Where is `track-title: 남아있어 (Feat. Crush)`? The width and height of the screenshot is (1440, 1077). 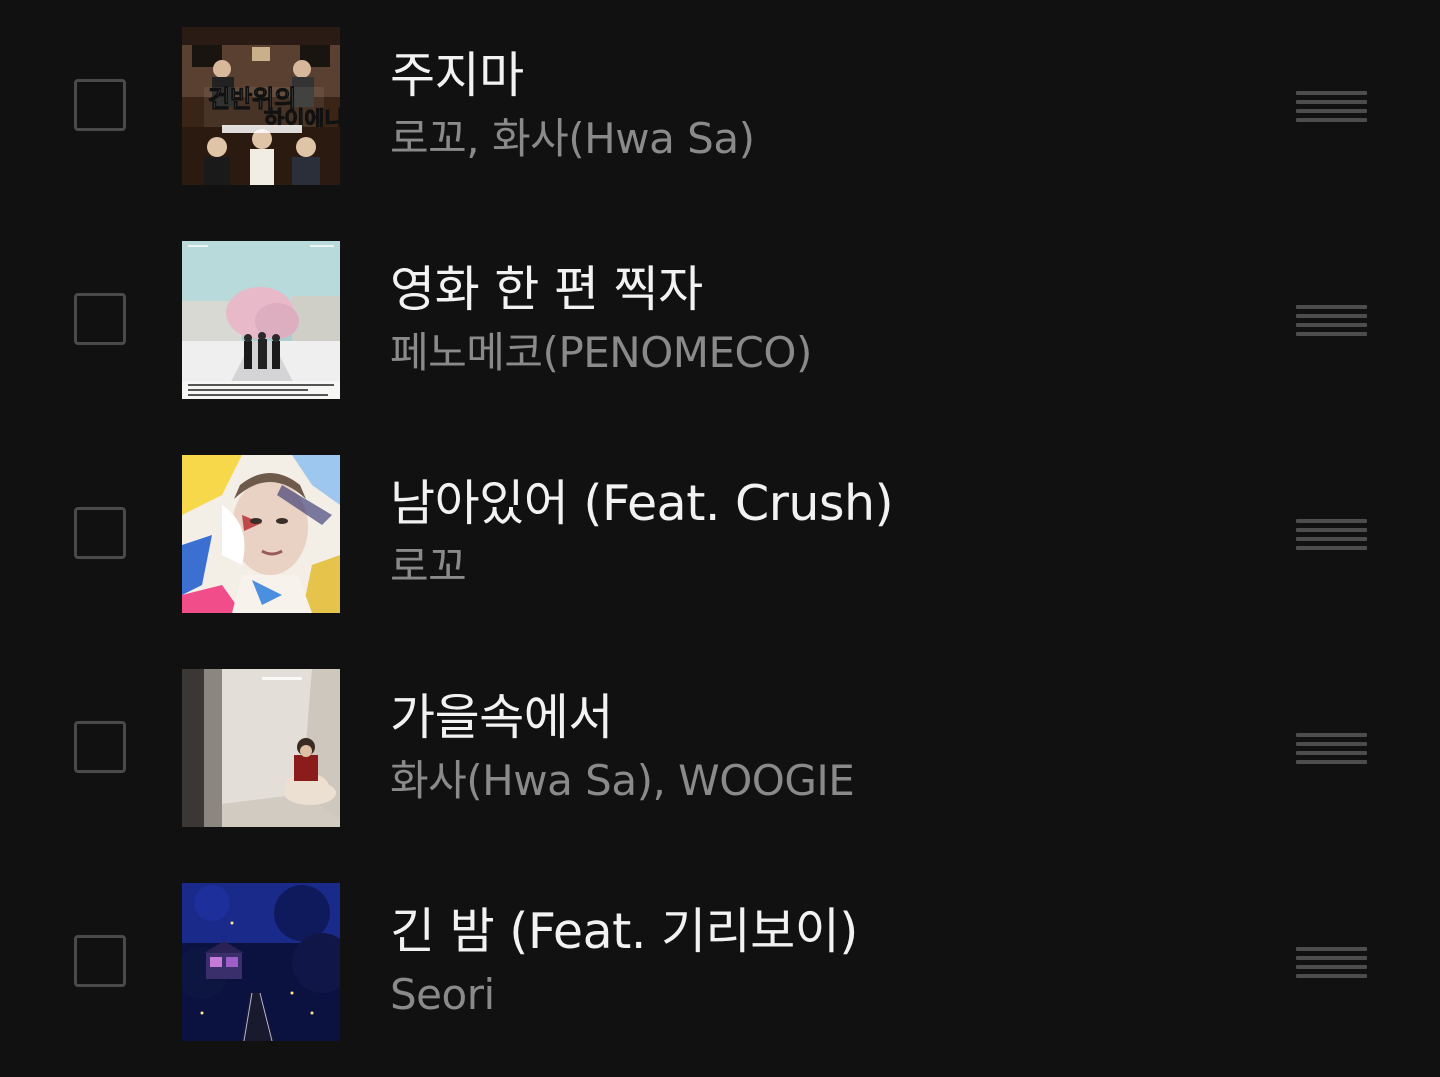
track-title: 남아있어 (Feat. Crush) is located at coordinates (642, 503).